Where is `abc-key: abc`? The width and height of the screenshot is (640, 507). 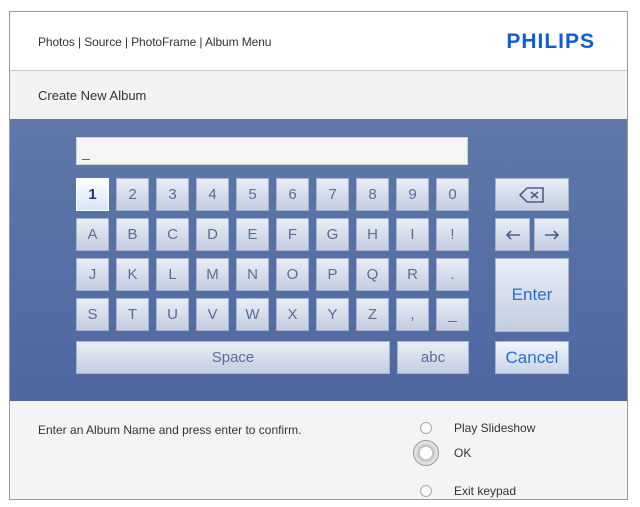
abc-key: abc is located at coordinates (433, 357).